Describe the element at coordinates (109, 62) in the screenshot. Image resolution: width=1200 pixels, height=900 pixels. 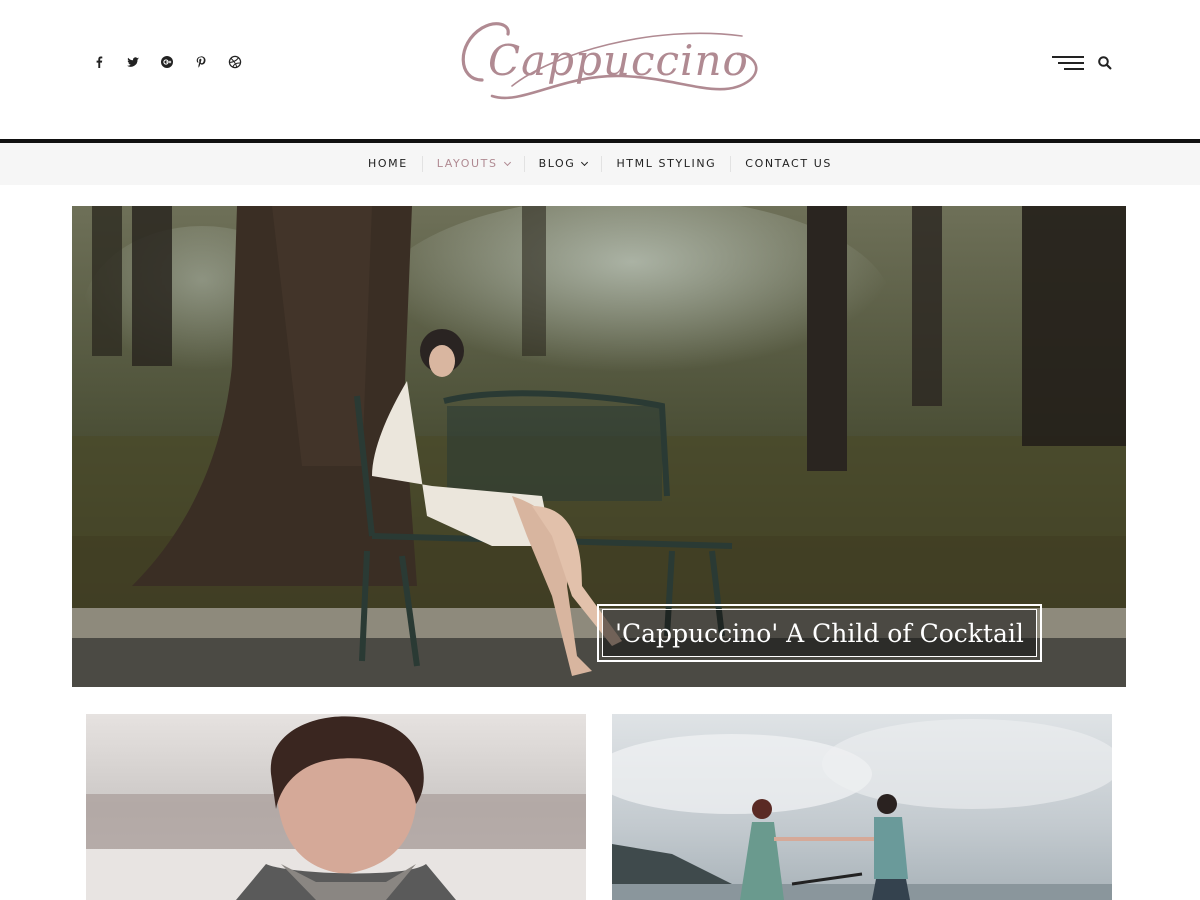
I see `facebook-icon` at that location.